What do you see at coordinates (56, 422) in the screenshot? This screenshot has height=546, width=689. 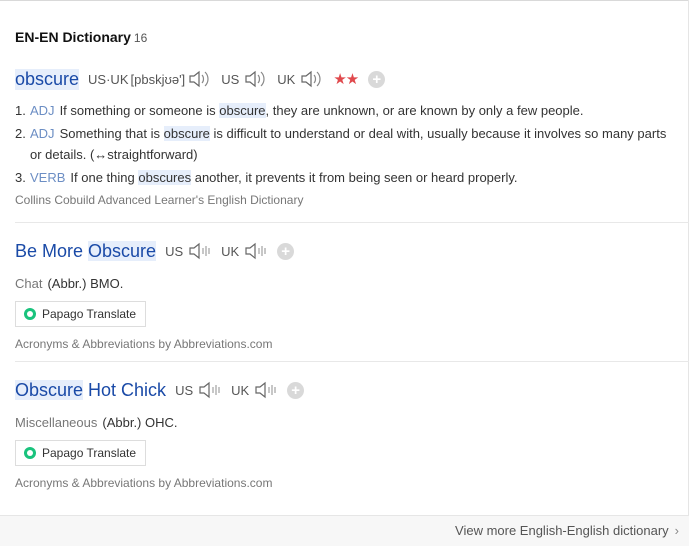 I see `category-label: Miscellaneous` at bounding box center [56, 422].